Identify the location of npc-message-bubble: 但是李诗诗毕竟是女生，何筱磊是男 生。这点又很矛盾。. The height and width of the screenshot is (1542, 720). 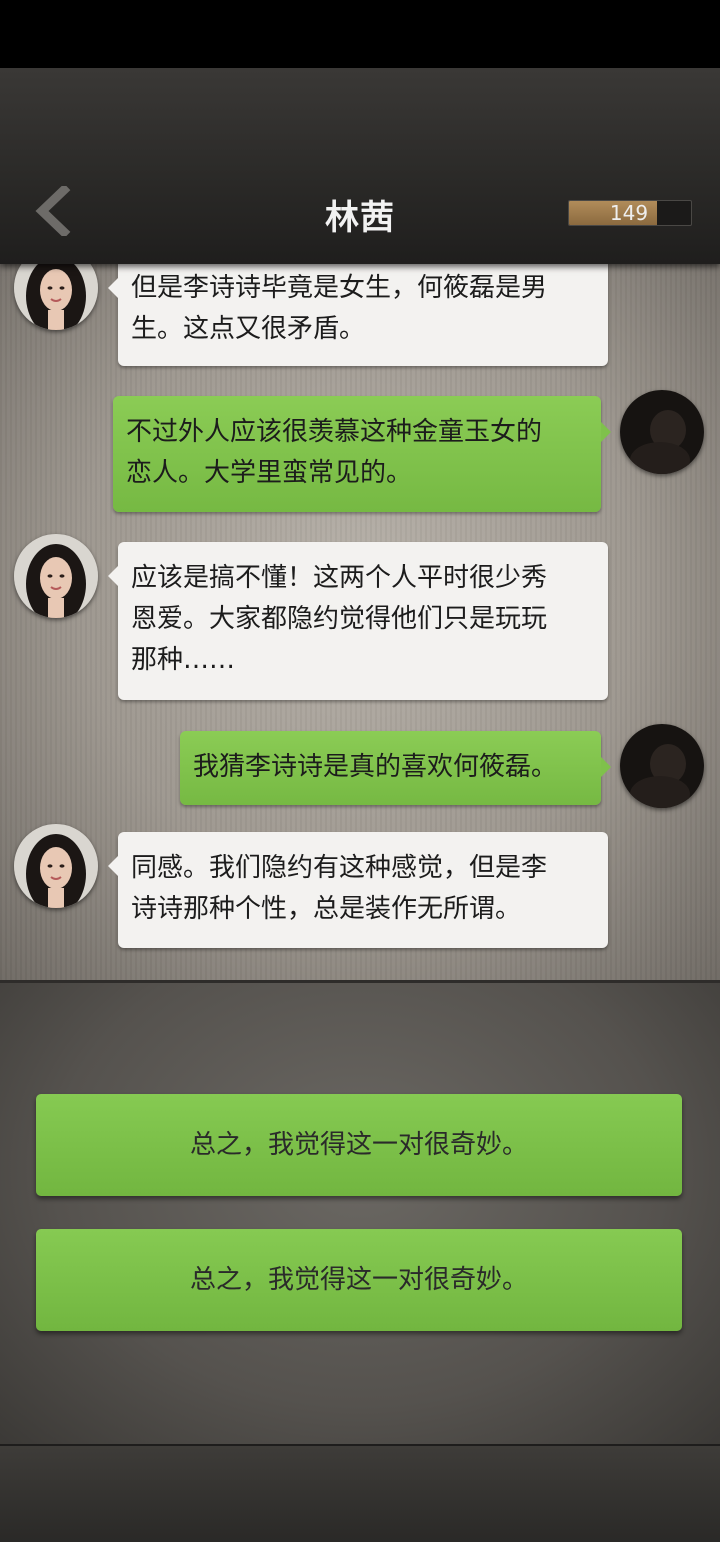
(358, 315).